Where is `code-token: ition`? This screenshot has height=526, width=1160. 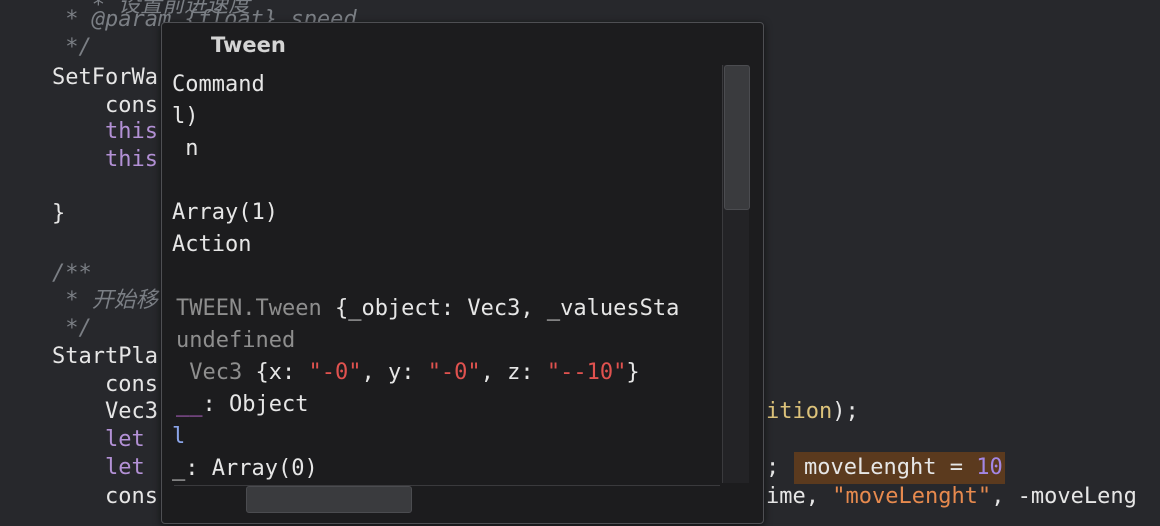
code-token: ition is located at coordinates (799, 411).